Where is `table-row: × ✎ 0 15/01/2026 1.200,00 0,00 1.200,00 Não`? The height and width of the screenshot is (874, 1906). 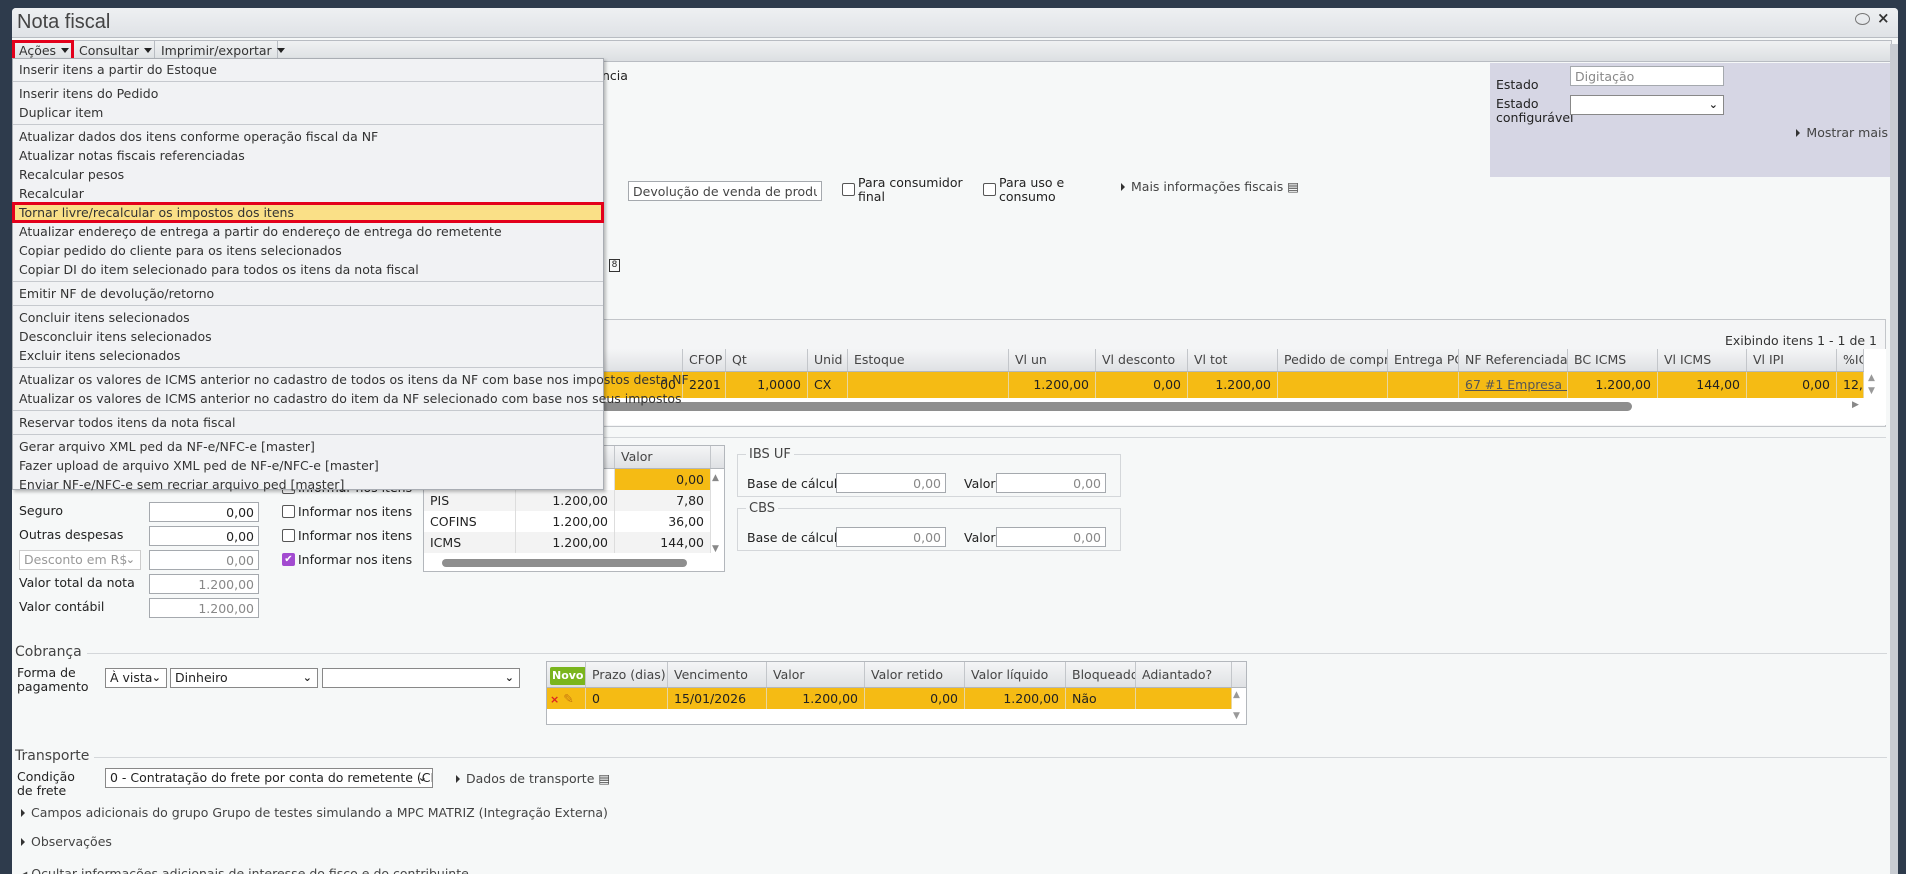 table-row: × ✎ 0 15/01/2026 1.200,00 0,00 1.200,00 Não is located at coordinates (889, 698).